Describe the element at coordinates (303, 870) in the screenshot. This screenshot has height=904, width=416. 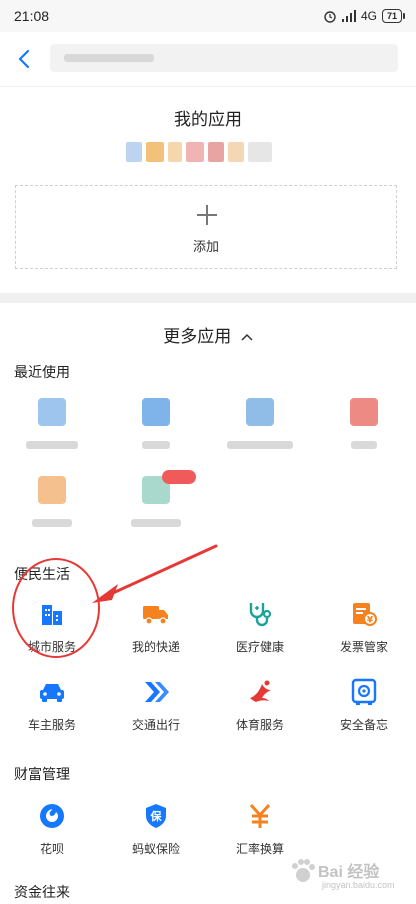
I see `paw-icon` at that location.